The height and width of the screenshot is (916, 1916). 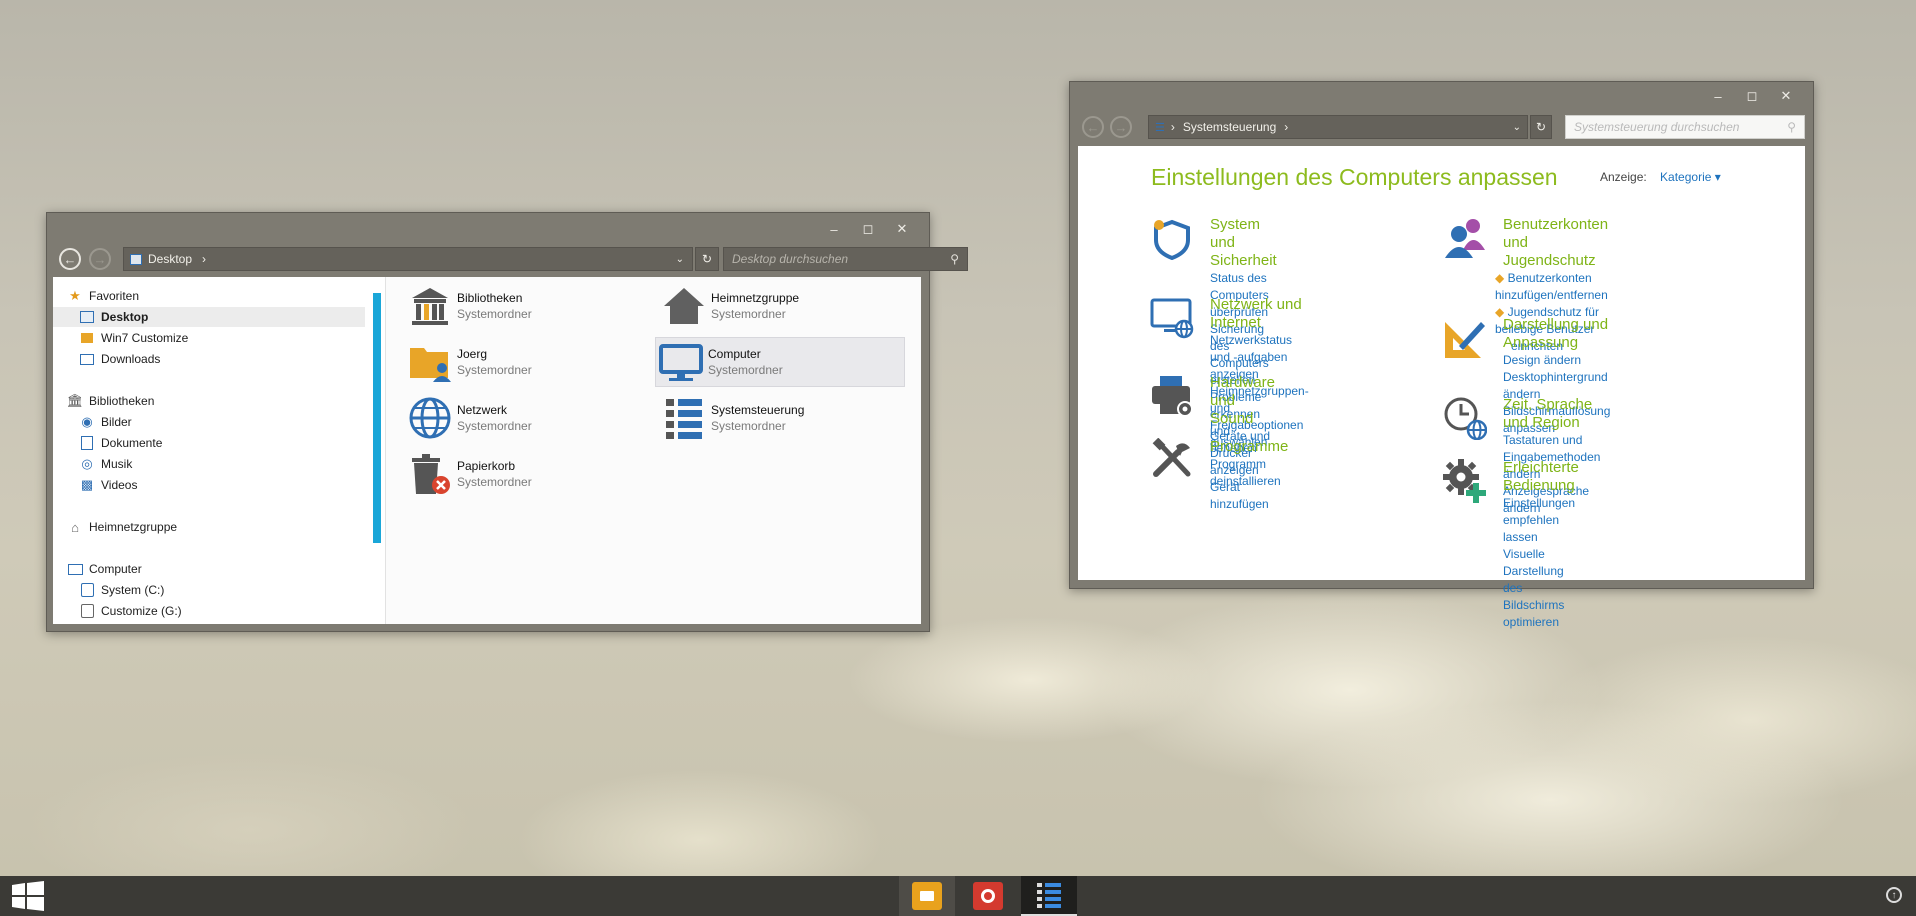 I want to click on item-name: Heimnetzgruppe, so click(x=755, y=298).